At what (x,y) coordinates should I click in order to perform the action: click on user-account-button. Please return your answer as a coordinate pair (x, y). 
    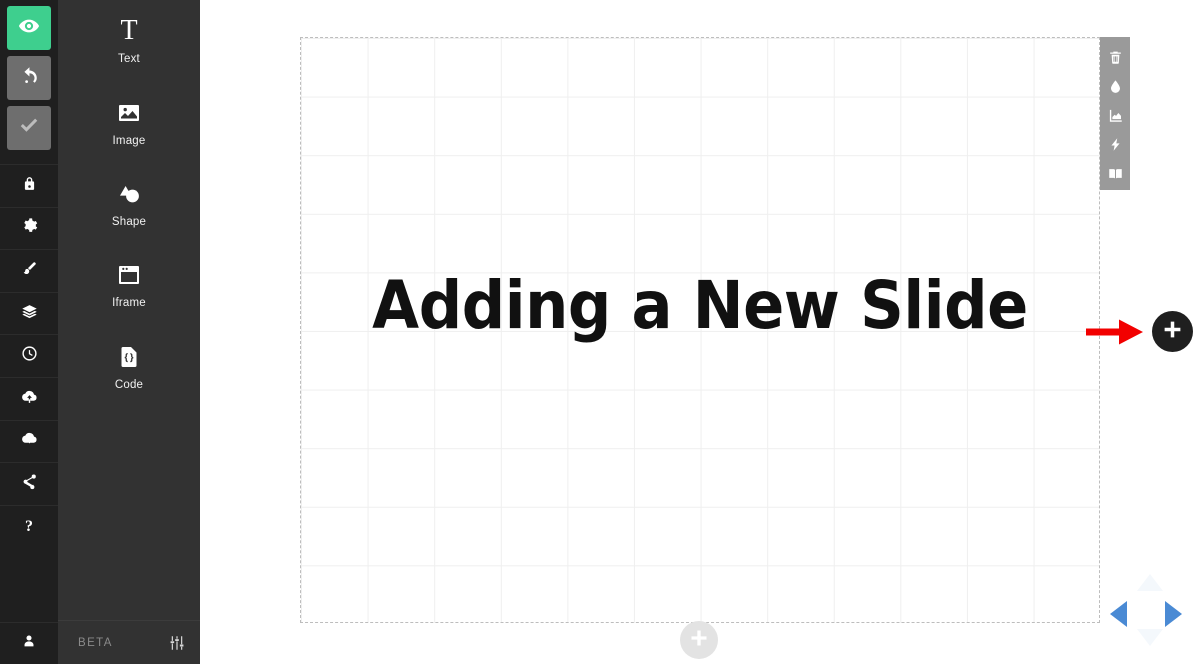
    Looking at the image, I should click on (29, 643).